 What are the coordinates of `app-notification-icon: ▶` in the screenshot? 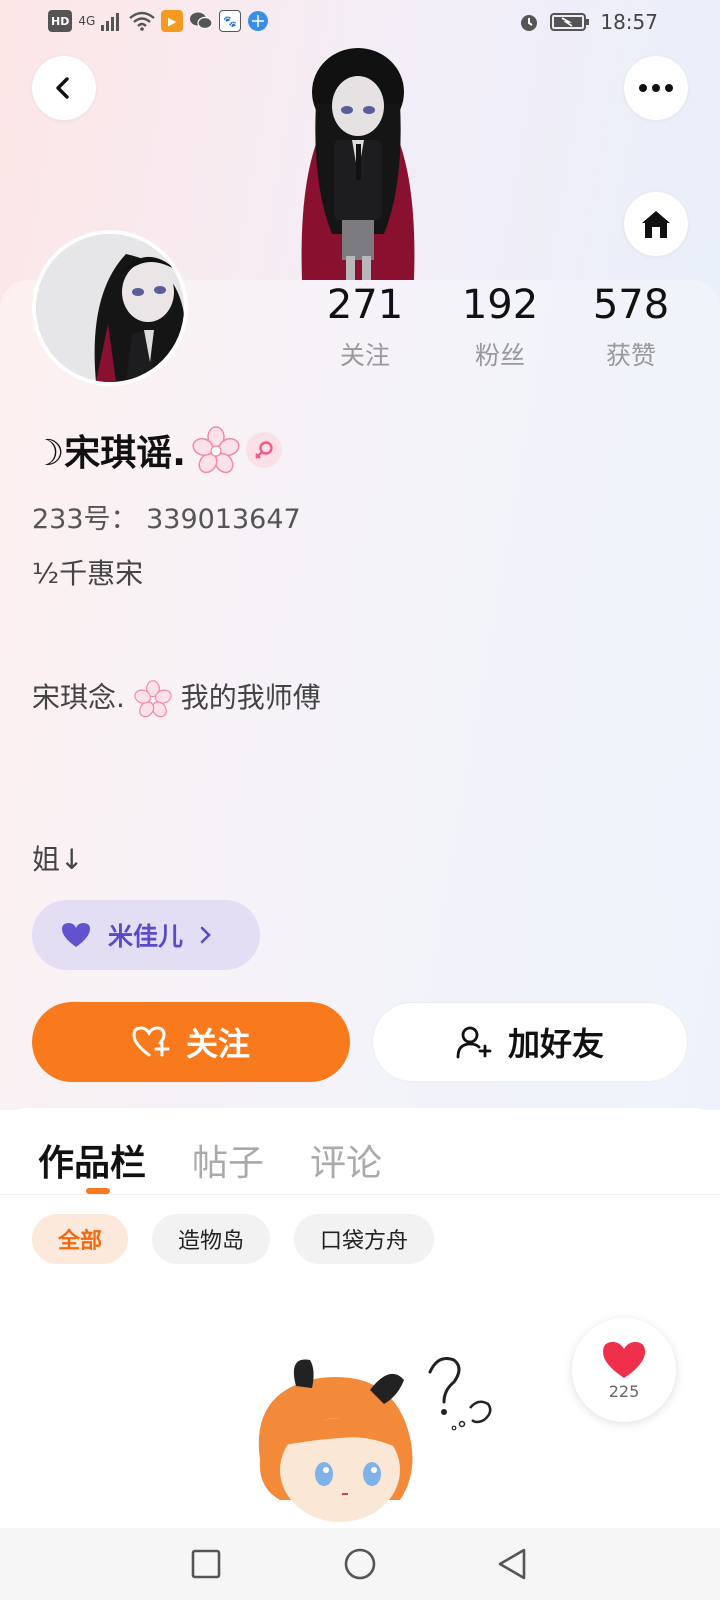 It's located at (172, 21).